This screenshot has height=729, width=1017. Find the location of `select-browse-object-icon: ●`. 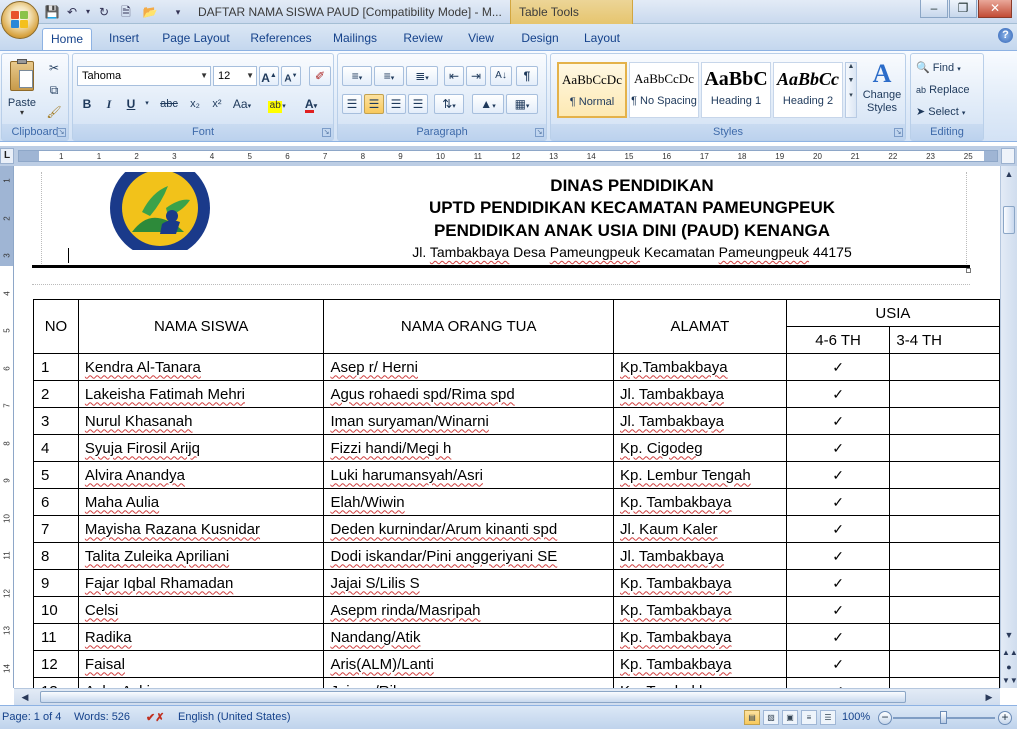

select-browse-object-icon: ● is located at coordinates (1009, 667).